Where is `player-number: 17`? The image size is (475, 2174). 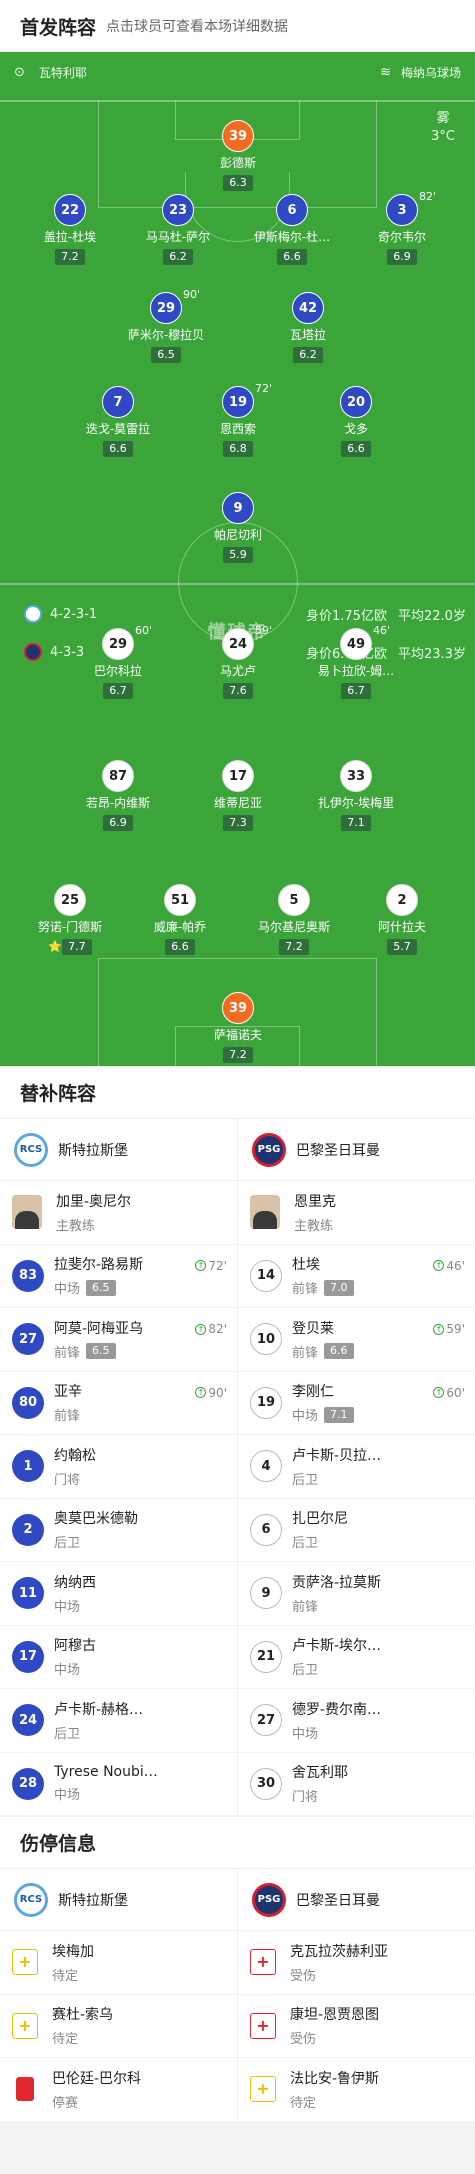 player-number: 17 is located at coordinates (238, 776).